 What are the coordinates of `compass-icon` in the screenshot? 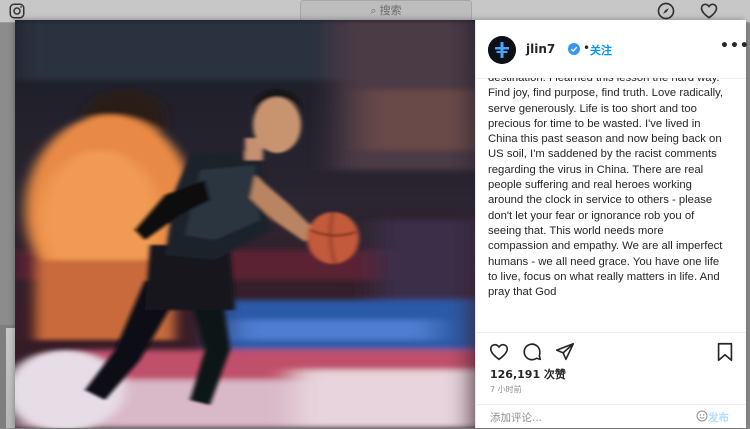 It's located at (666, 11).